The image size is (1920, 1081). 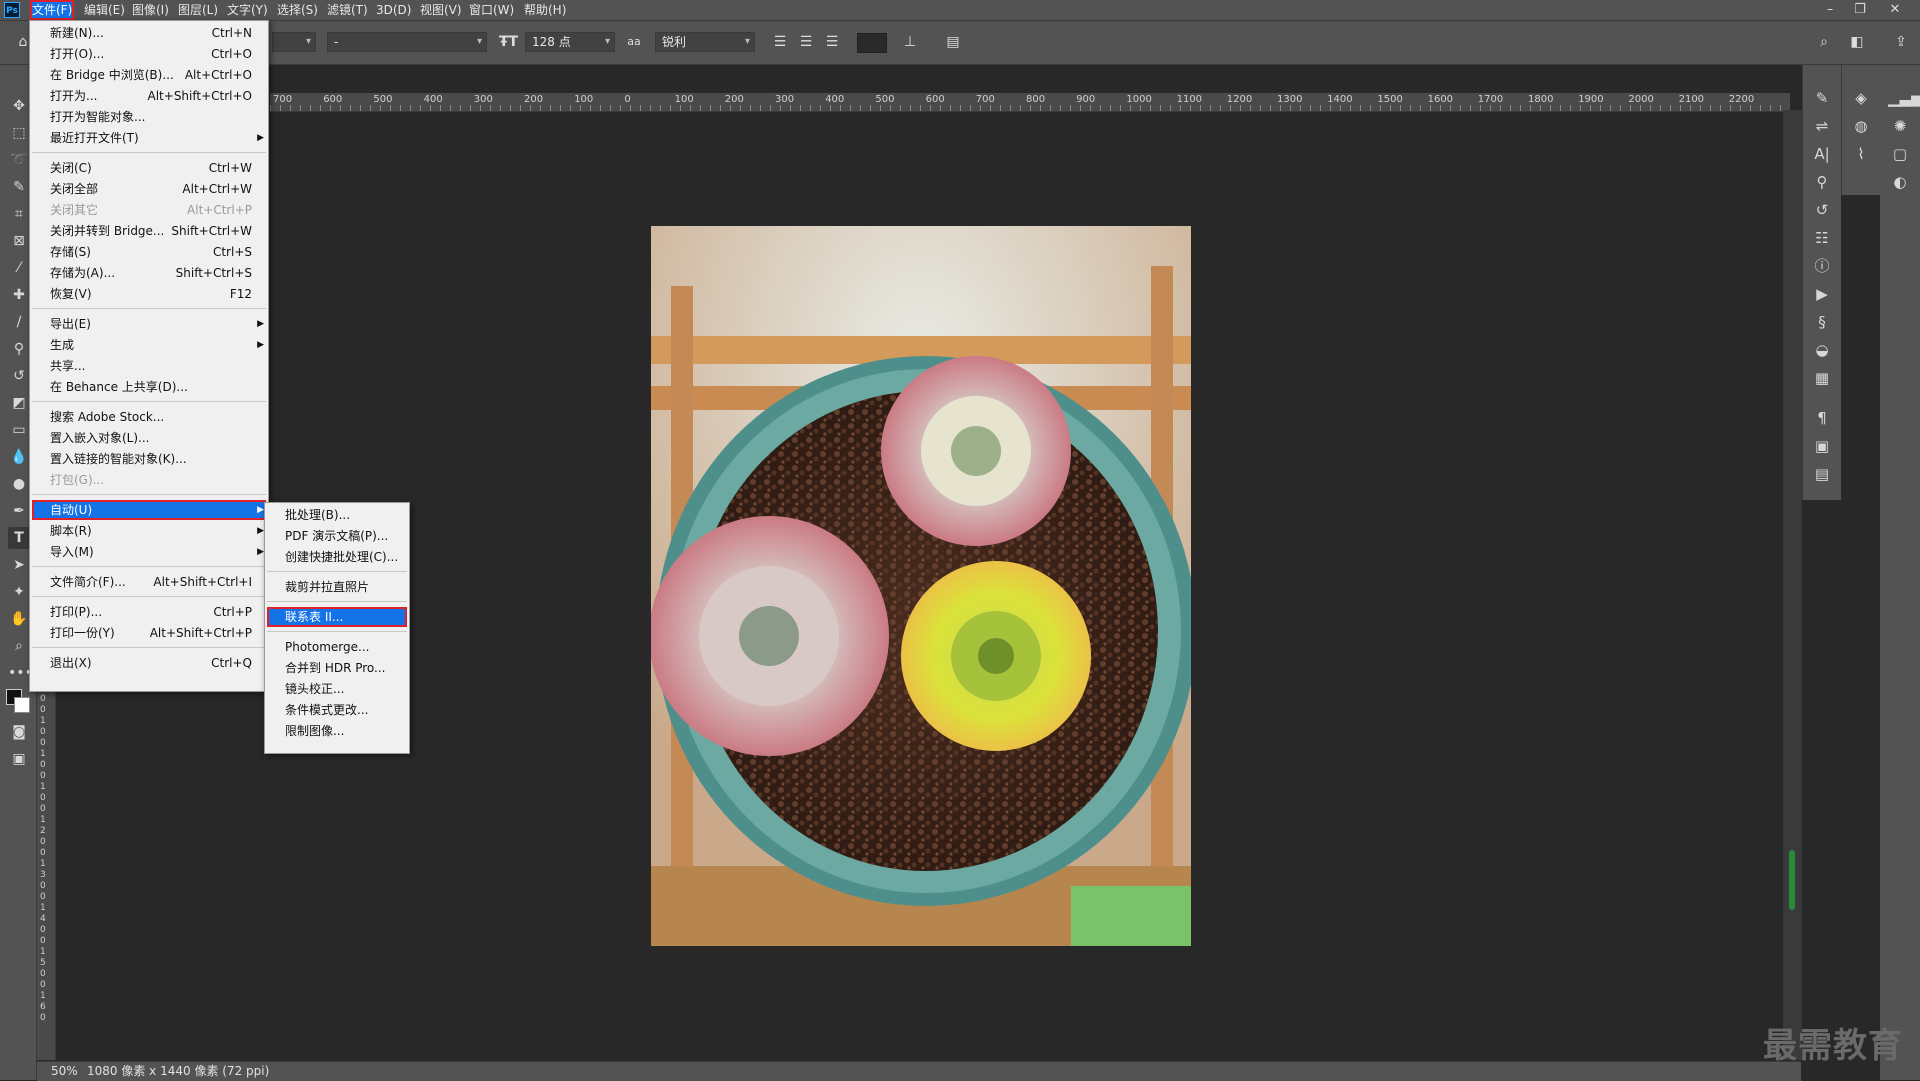 I want to click on antialias-dropdown: 锐利 ▾, so click(x=705, y=42).